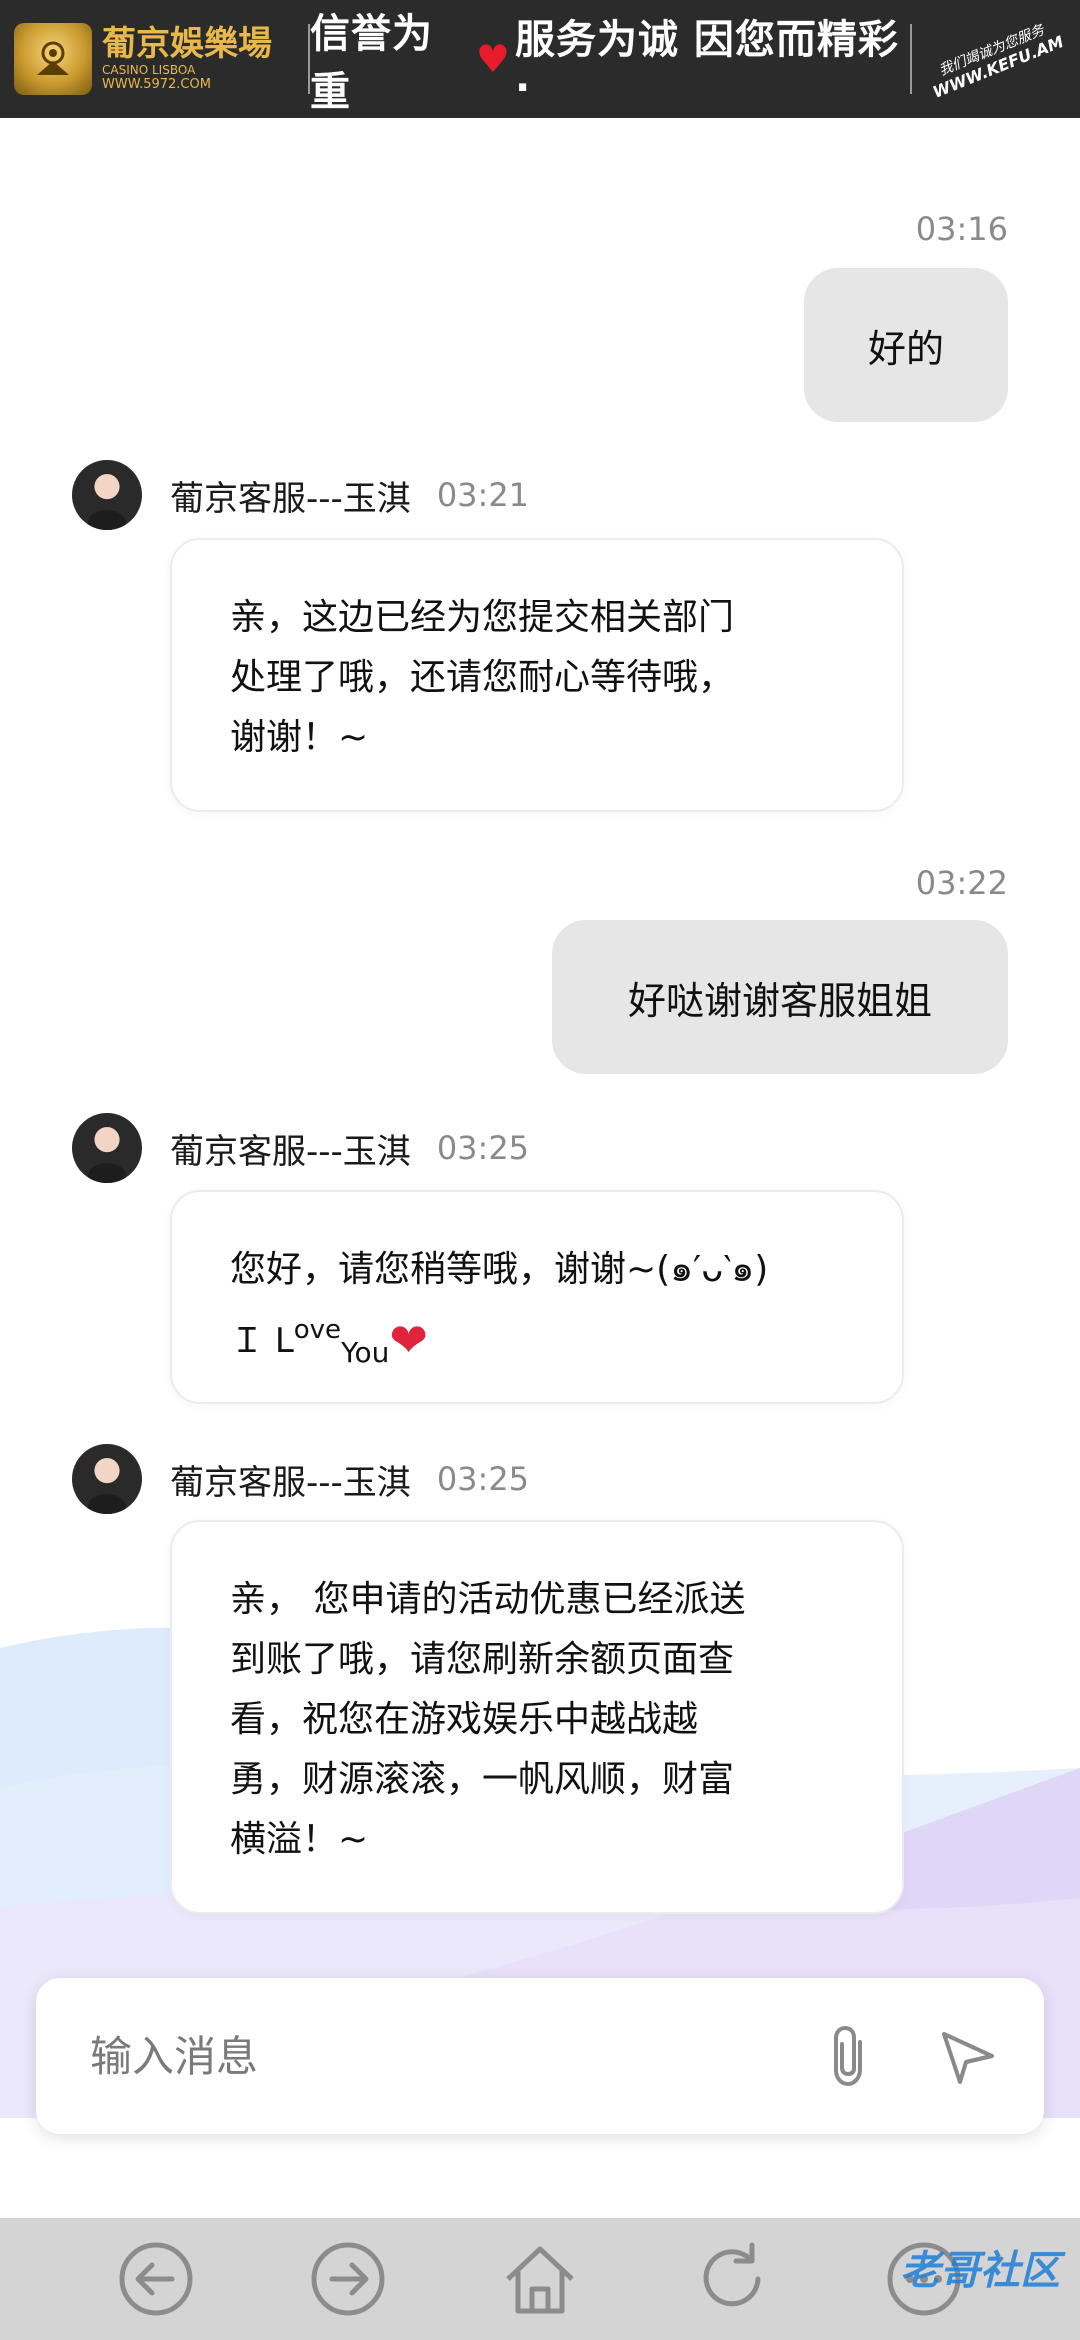 The image size is (1080, 2340). I want to click on message-line: 您好，请您稍等哦，谢谢~(๑′ᴗ‵๑), so click(499, 1269).